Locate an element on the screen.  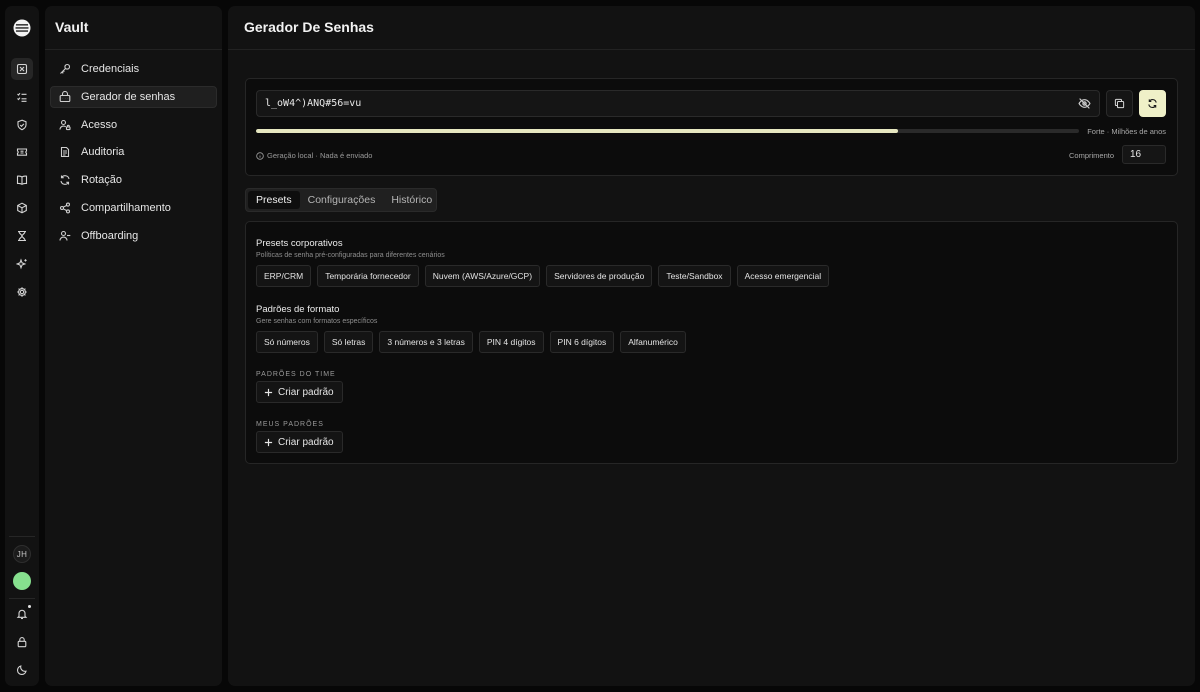
sidebar-item-offboarding: Offboarding is located at coordinates (133, 236).